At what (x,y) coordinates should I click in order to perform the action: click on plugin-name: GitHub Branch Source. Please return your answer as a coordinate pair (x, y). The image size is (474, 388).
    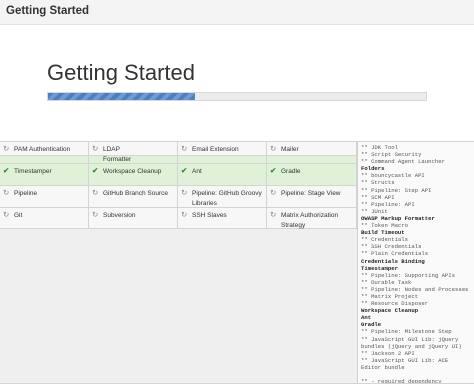
    Looking at the image, I should click on (136, 193).